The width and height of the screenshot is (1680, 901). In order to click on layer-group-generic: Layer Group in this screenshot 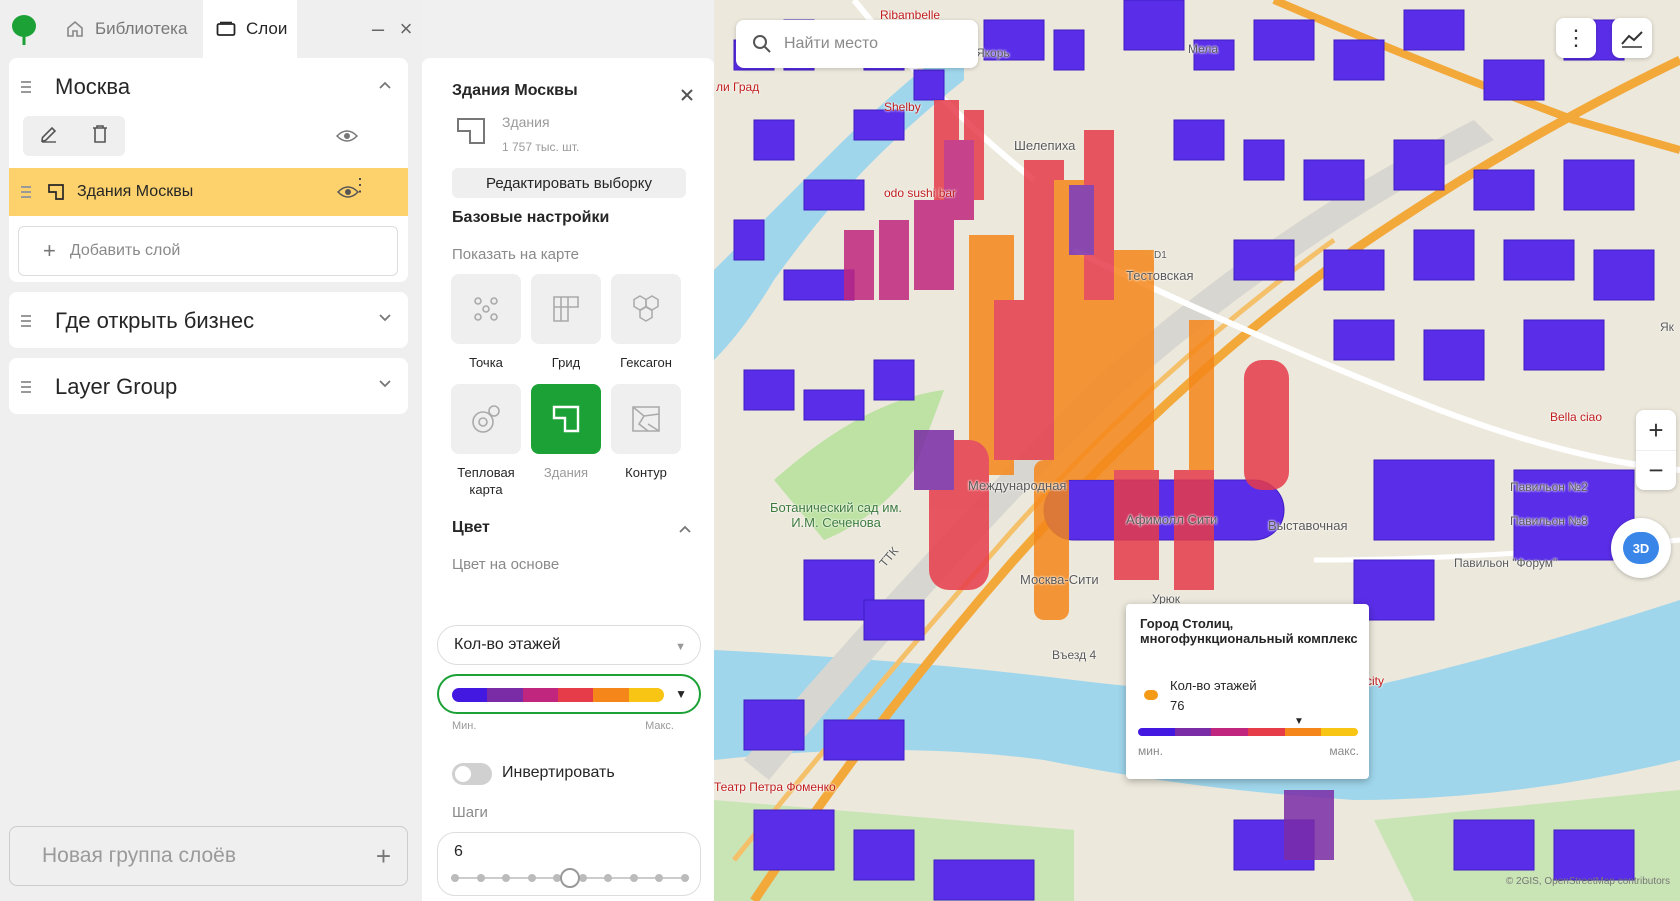, I will do `click(208, 386)`.